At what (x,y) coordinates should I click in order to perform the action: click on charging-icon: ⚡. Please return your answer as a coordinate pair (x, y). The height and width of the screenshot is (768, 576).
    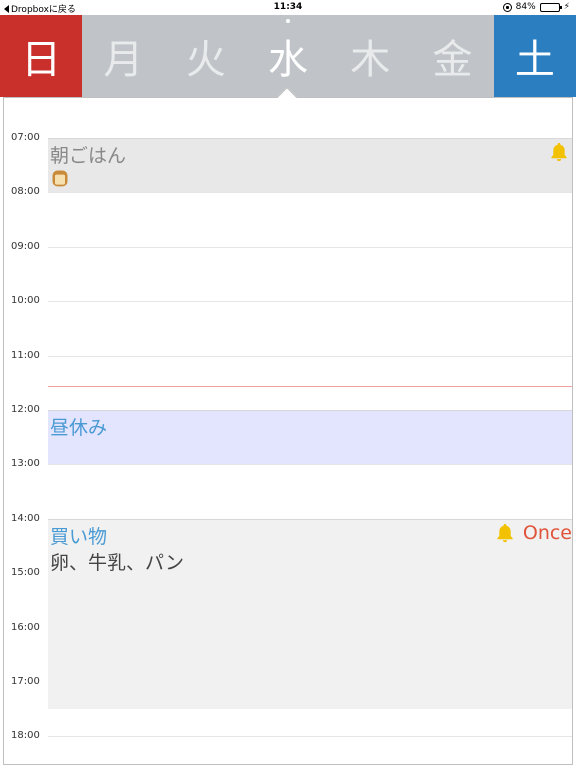
    Looking at the image, I should click on (566, 7).